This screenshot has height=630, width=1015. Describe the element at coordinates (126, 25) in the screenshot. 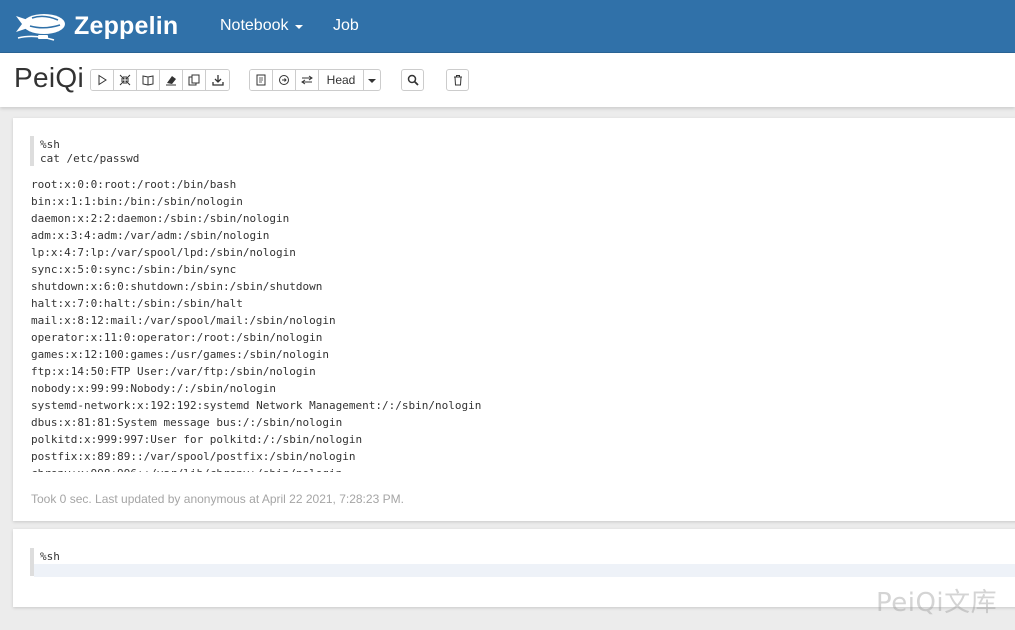

I see `brand-name: Zeppelin` at that location.